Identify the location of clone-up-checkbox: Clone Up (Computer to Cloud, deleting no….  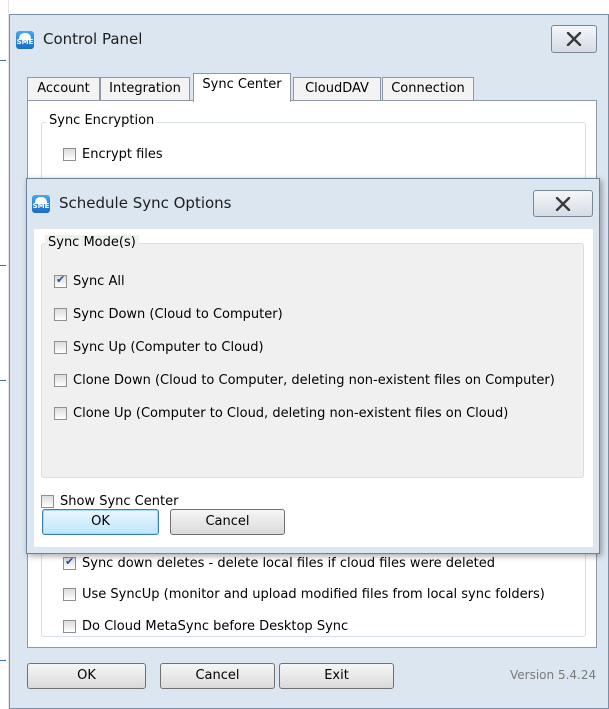
(281, 413).